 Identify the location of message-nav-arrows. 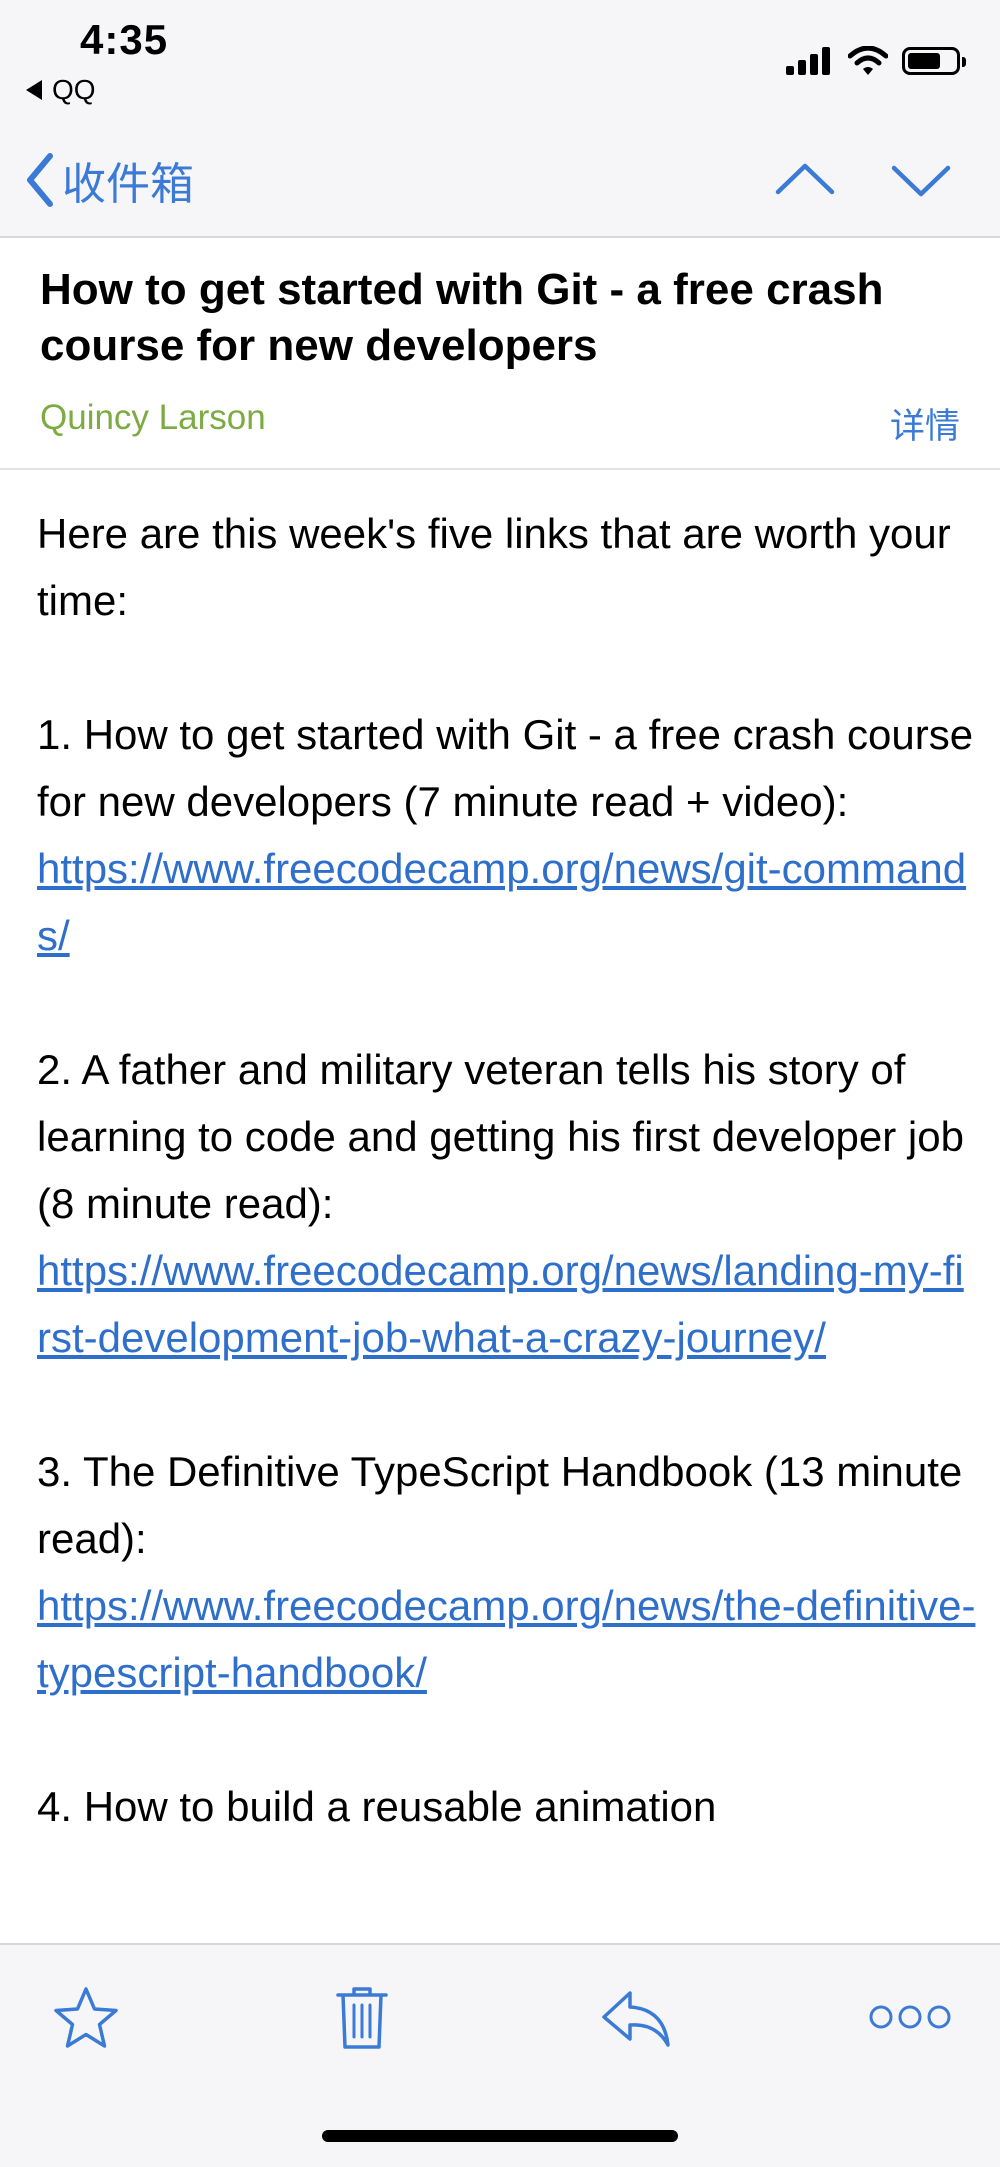
(838, 182).